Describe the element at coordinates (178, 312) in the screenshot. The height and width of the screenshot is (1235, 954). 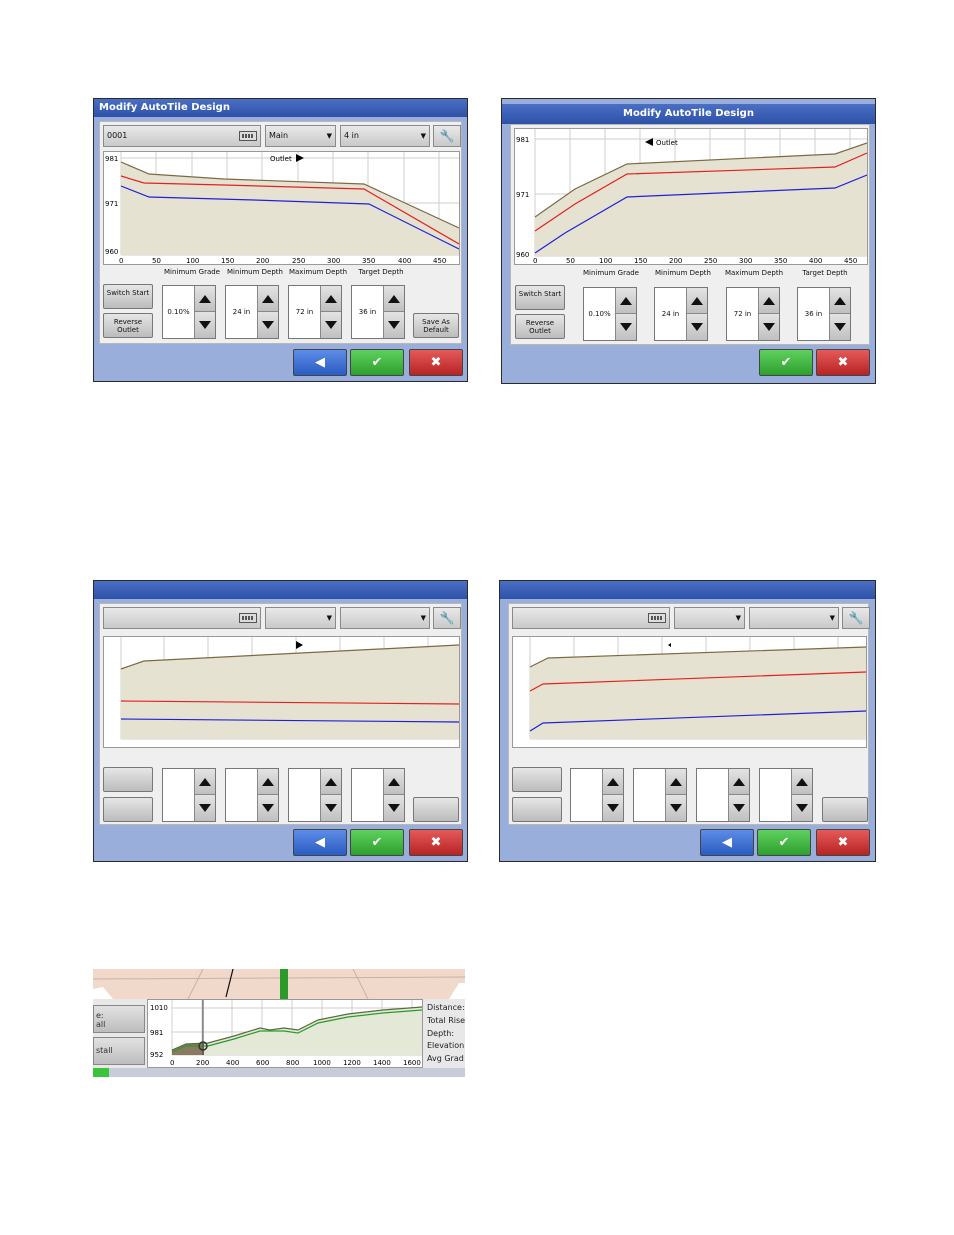
I see `min-grade-value: 0.10%` at that location.